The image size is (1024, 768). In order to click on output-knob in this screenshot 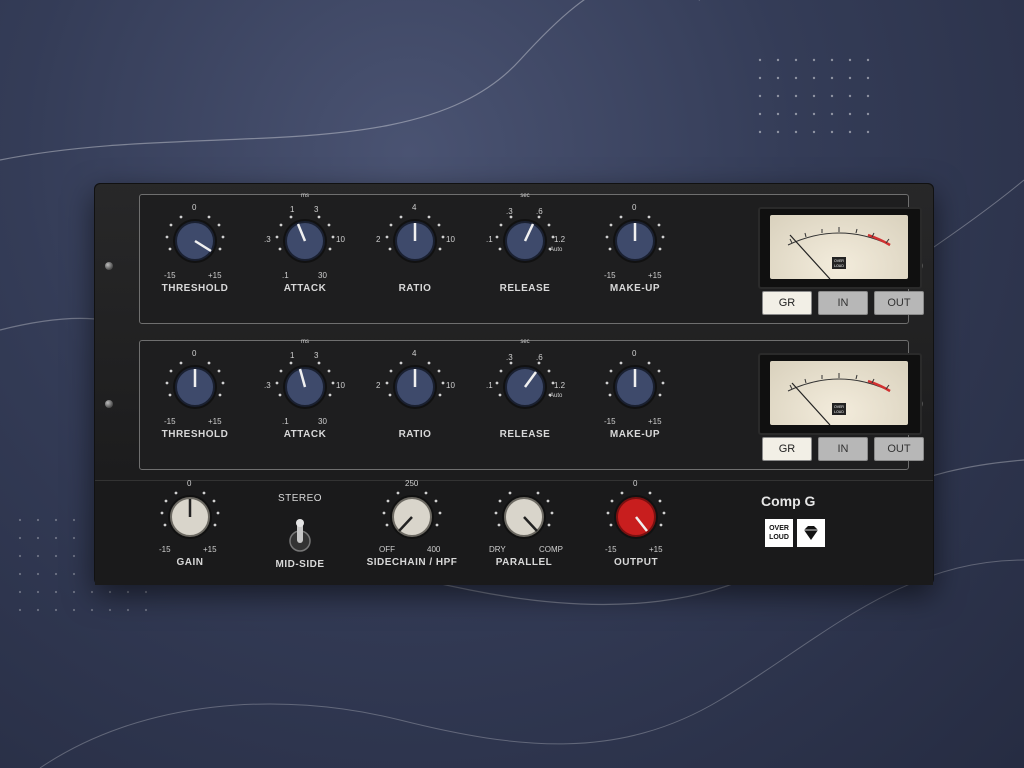, I will do `click(636, 535)`.